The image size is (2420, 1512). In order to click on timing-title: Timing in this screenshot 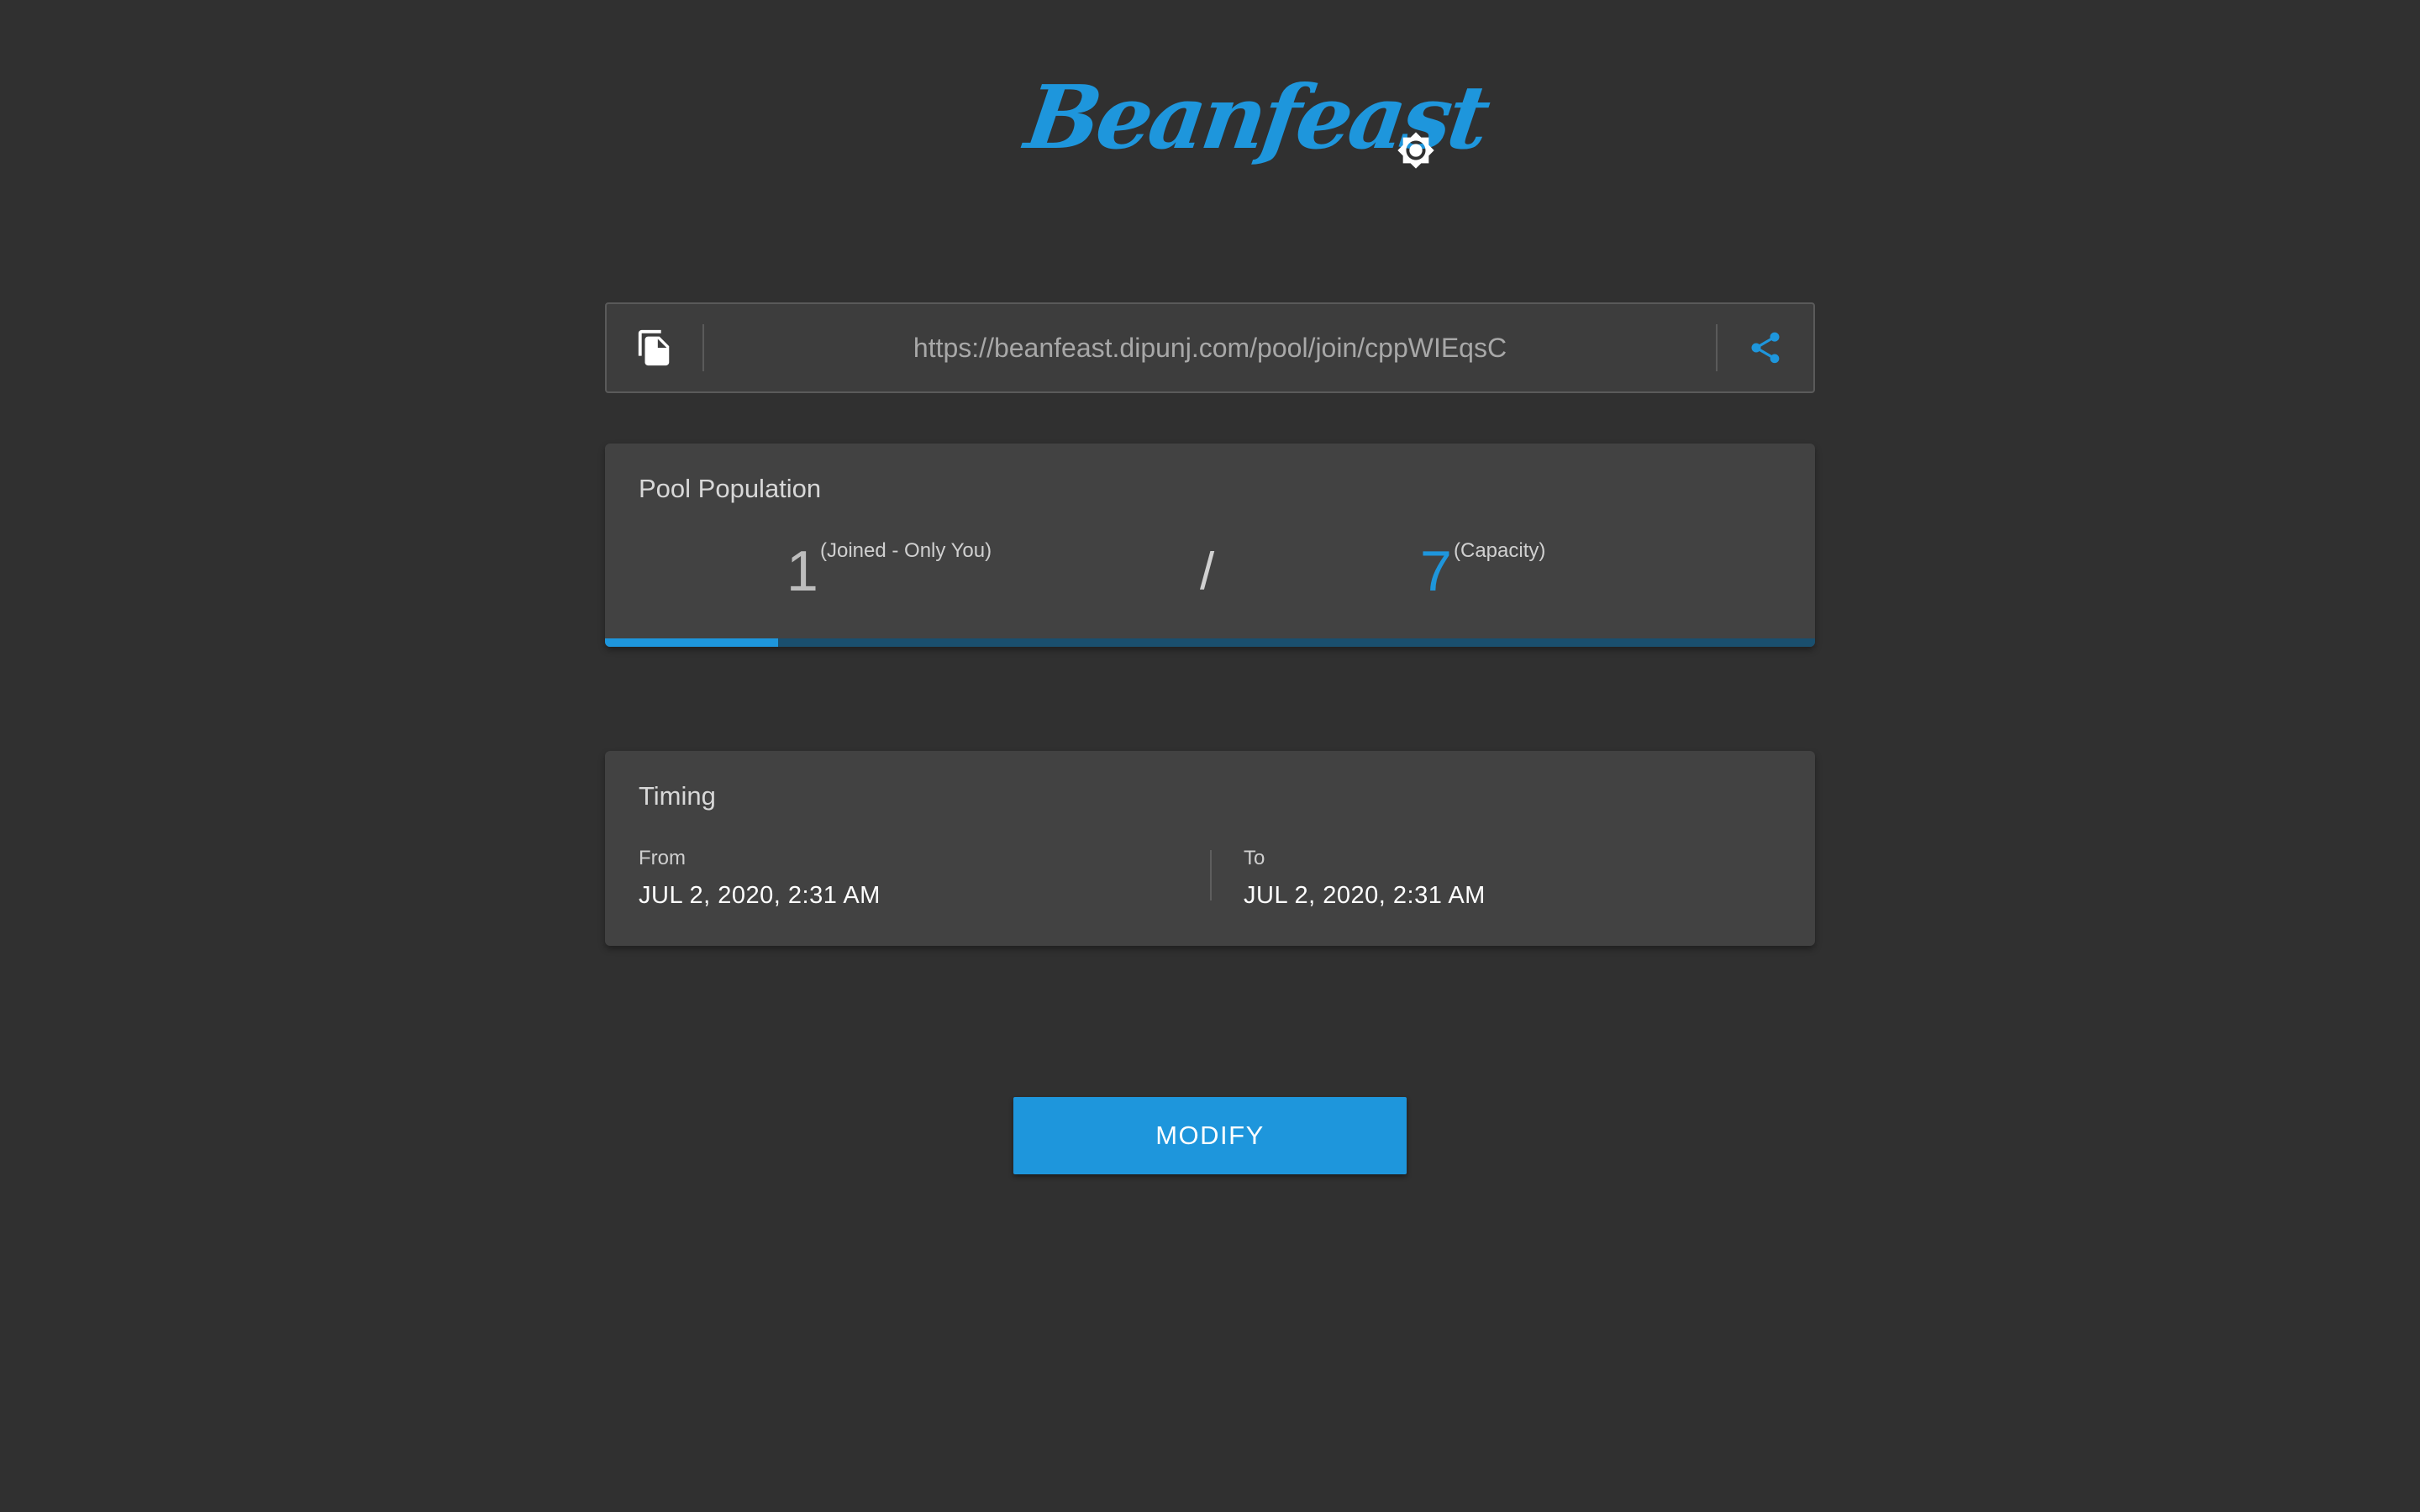, I will do `click(677, 796)`.